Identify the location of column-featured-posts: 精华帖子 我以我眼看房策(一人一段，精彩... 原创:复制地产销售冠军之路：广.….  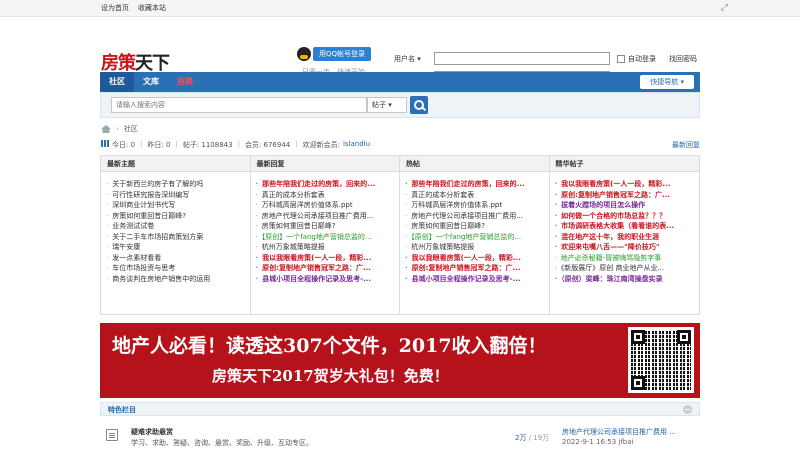
(624, 235).